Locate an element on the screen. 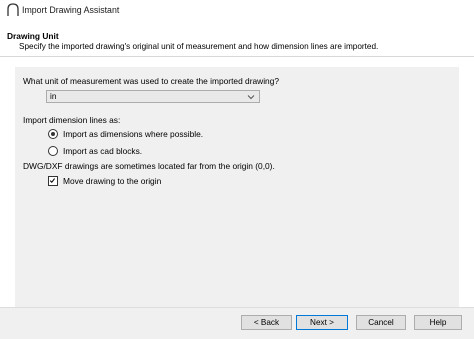 The image size is (474, 339). radio-label-dimensions: Import as dimensions where possible. is located at coordinates (133, 134).